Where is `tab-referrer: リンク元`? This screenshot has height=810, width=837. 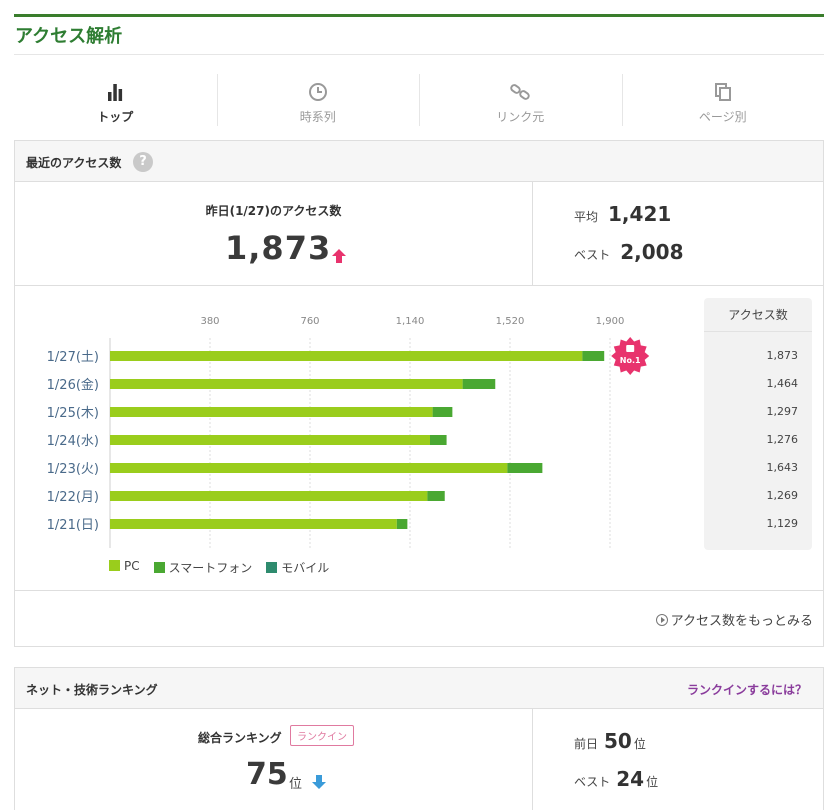 tab-referrer: リンク元 is located at coordinates (520, 100).